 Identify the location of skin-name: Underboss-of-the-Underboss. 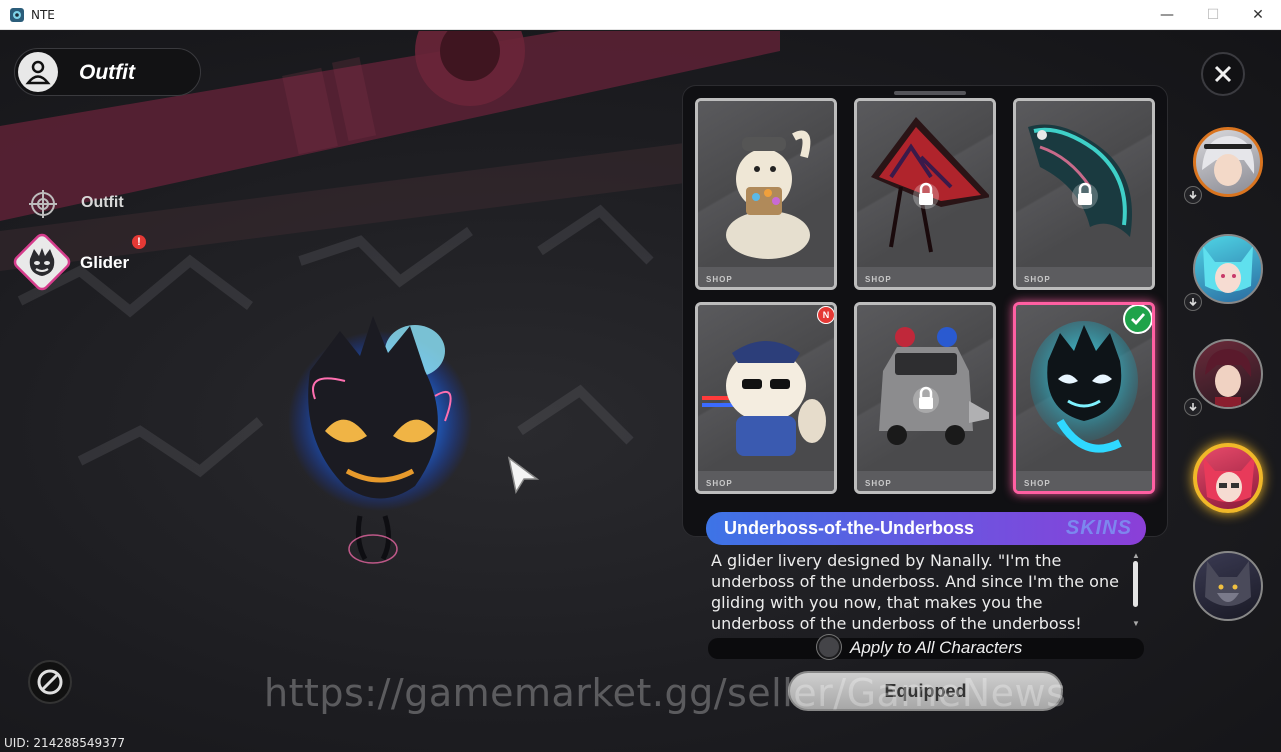
(849, 528).